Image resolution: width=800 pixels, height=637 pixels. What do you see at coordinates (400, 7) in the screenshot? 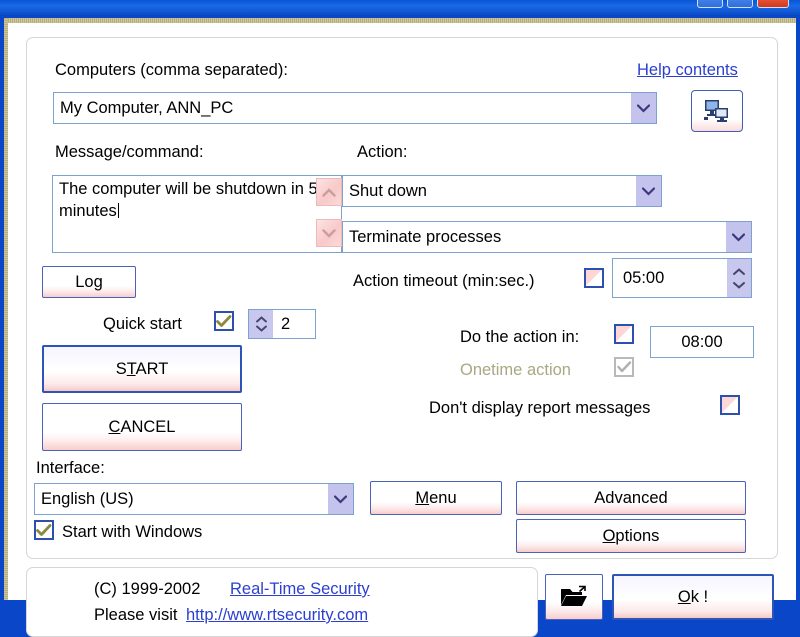
I see `title-bar` at bounding box center [400, 7].